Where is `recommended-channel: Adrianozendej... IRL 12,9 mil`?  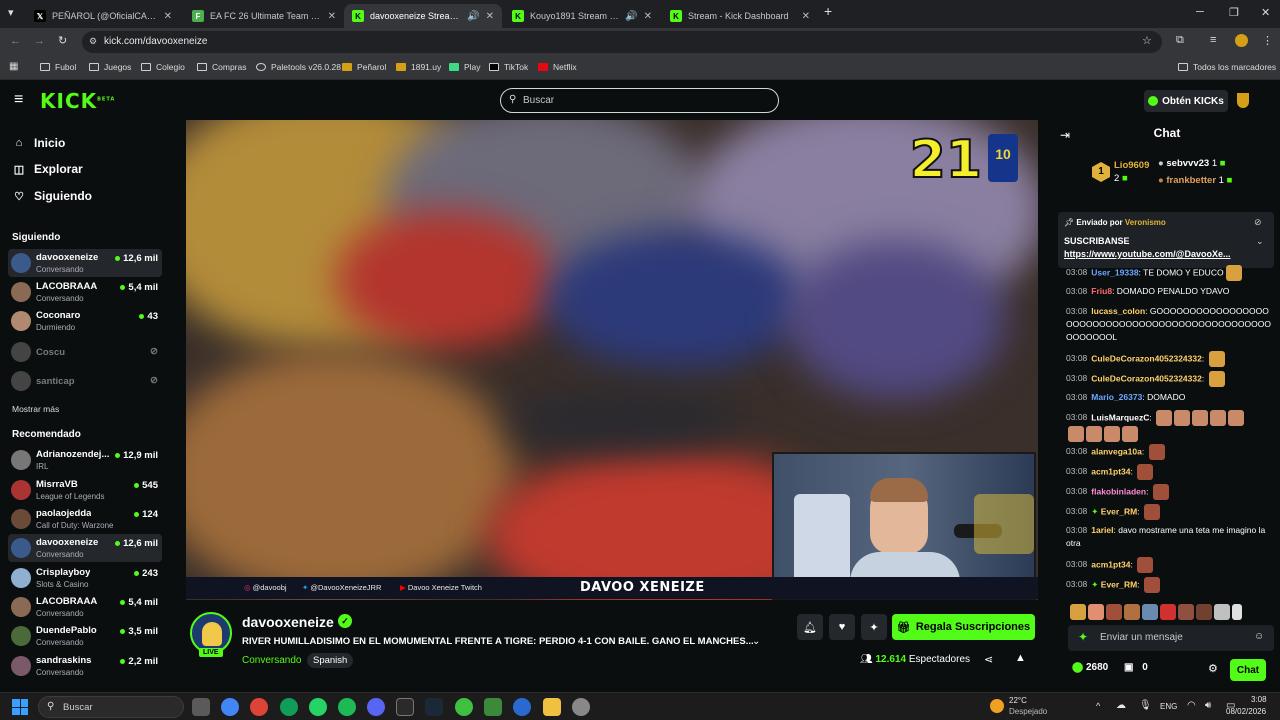
recommended-channel: Adrianozendej... IRL 12,9 mil is located at coordinates (85, 460).